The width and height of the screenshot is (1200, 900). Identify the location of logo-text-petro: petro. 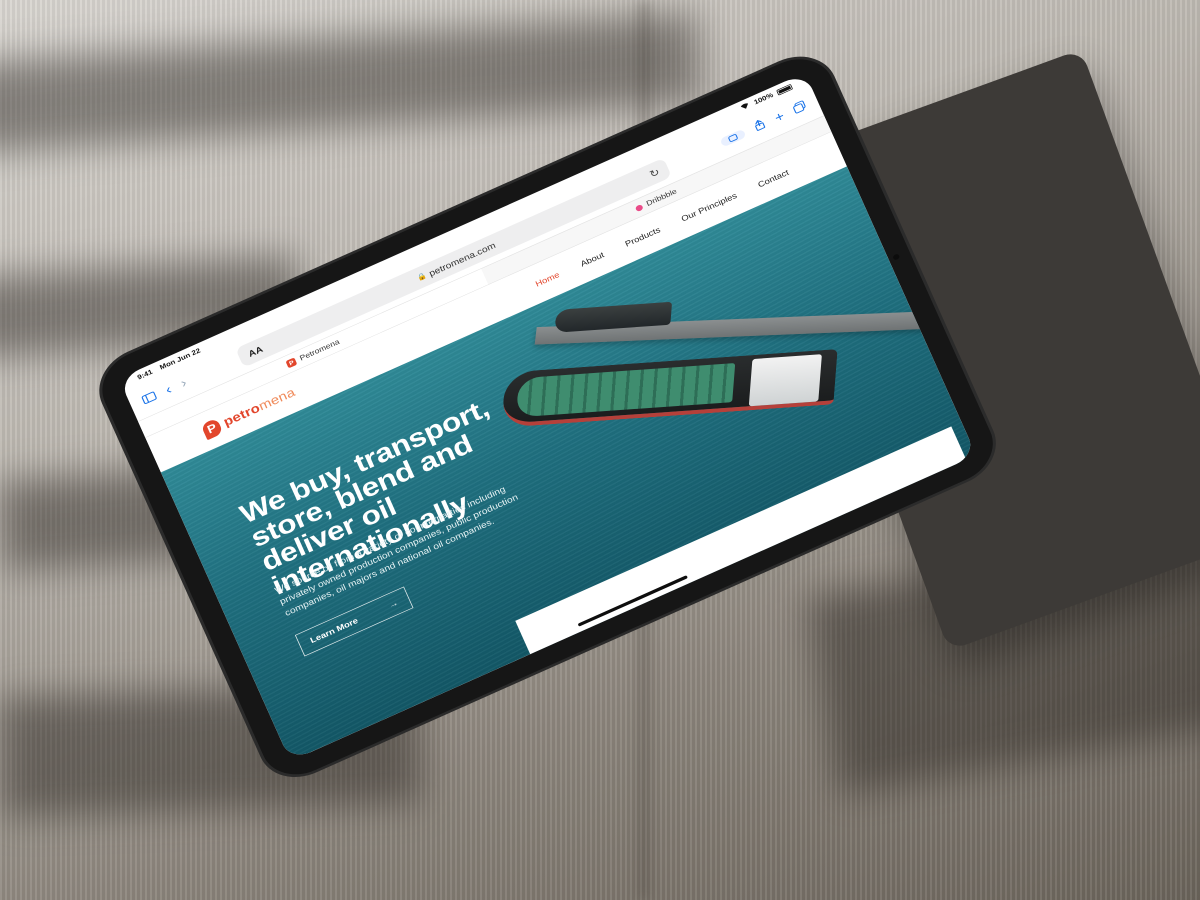
(242, 415).